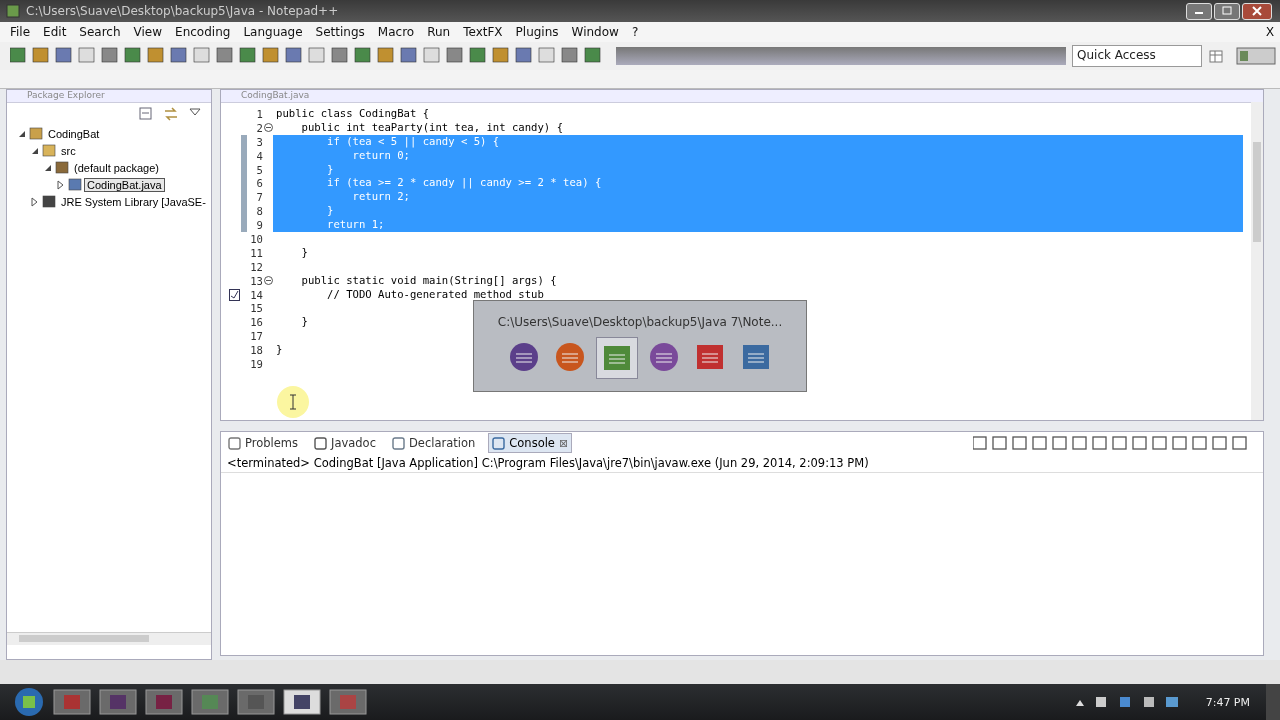 The width and height of the screenshot is (1280, 720). I want to click on tree-item: CodingBat, so click(74, 133).